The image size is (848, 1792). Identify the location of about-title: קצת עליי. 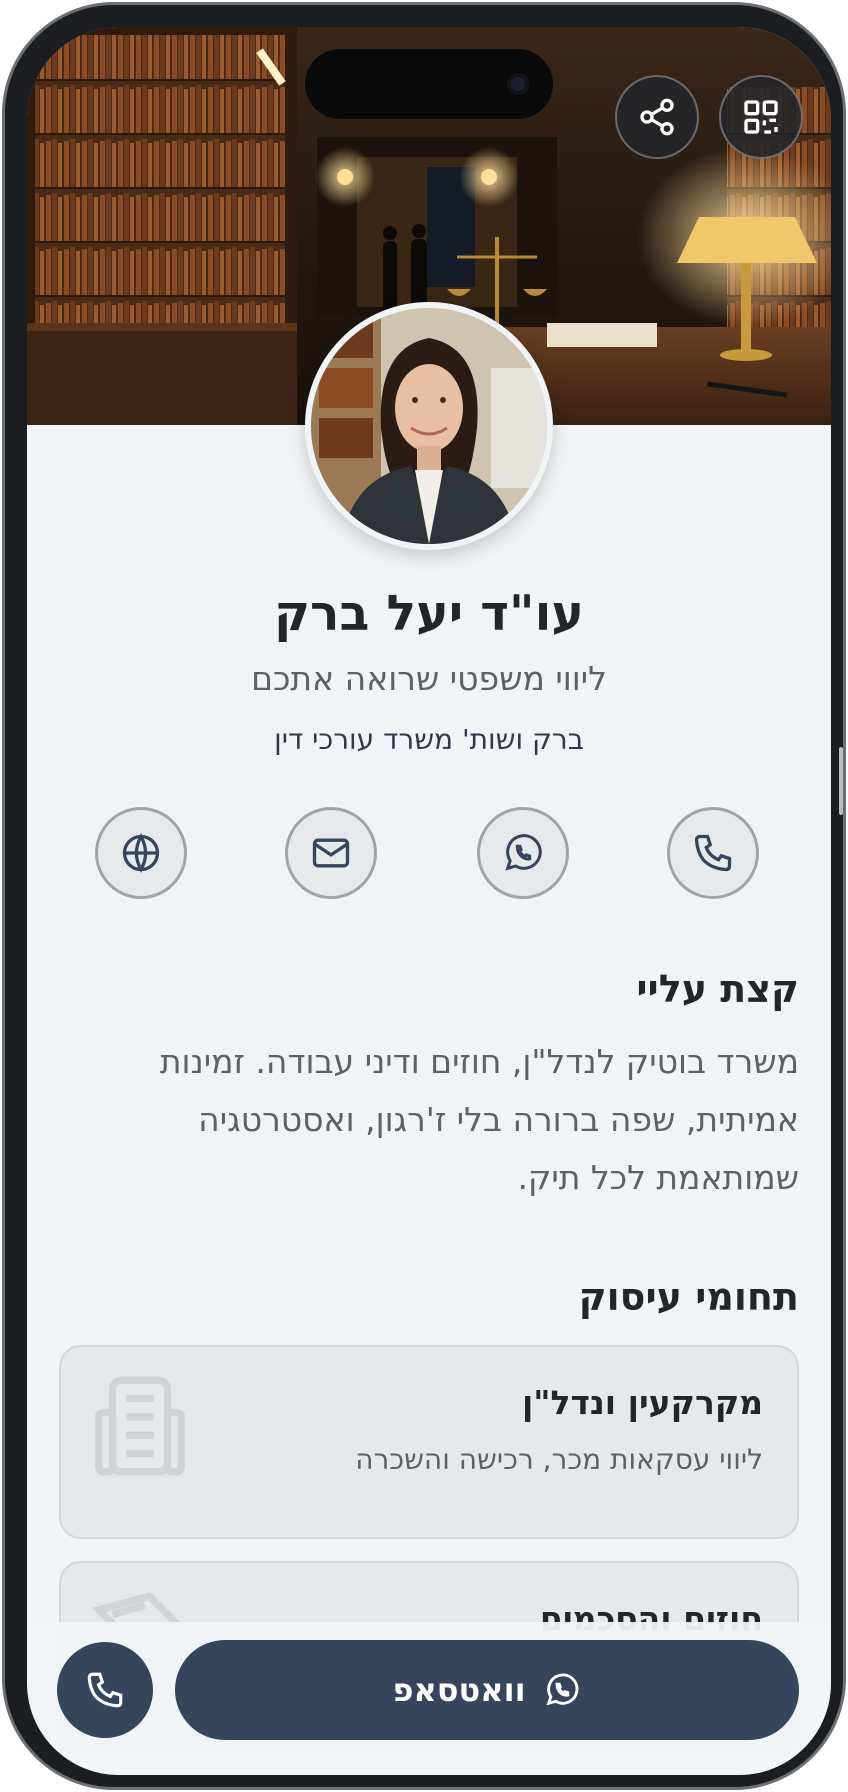
(717, 989).